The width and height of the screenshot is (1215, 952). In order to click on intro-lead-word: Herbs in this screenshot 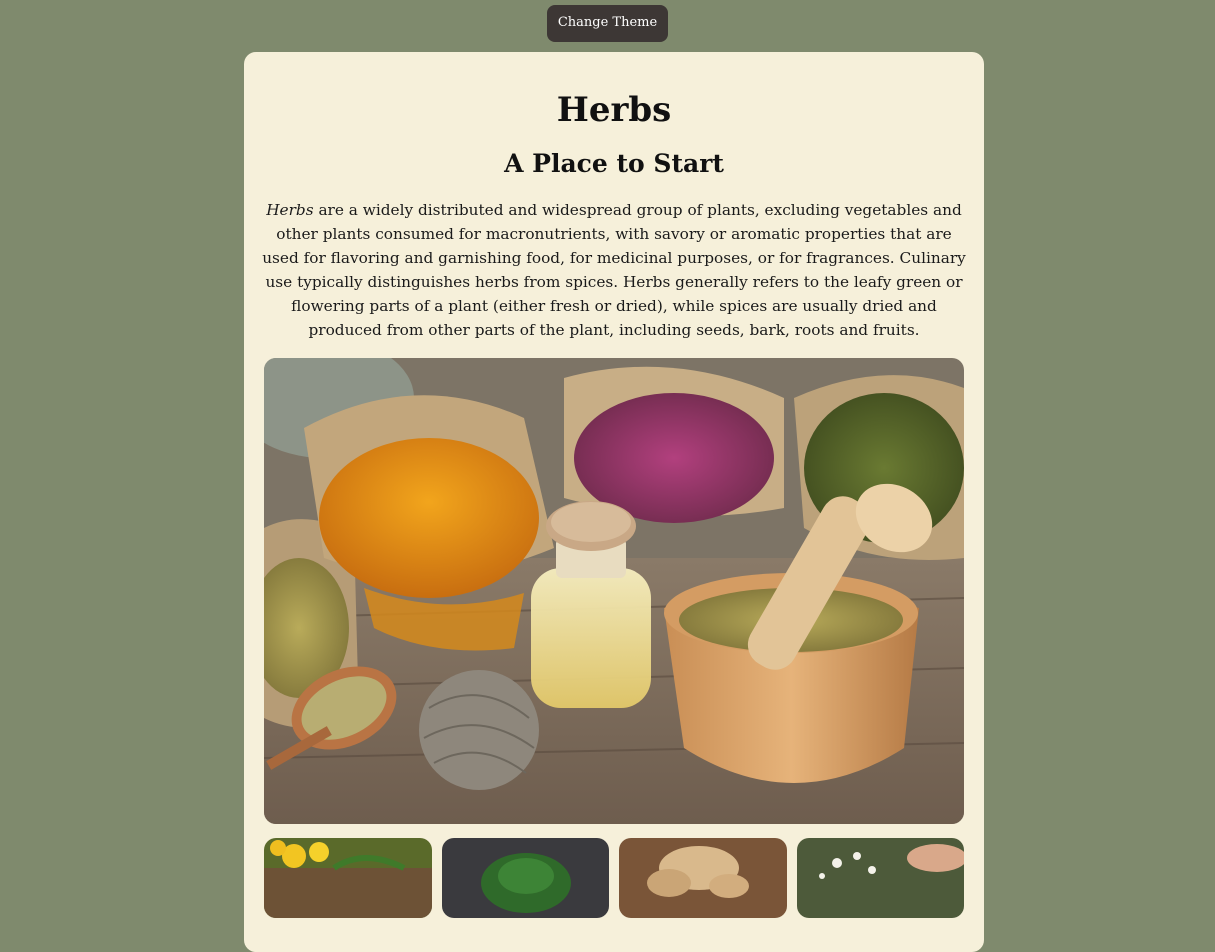, I will do `click(290, 210)`.